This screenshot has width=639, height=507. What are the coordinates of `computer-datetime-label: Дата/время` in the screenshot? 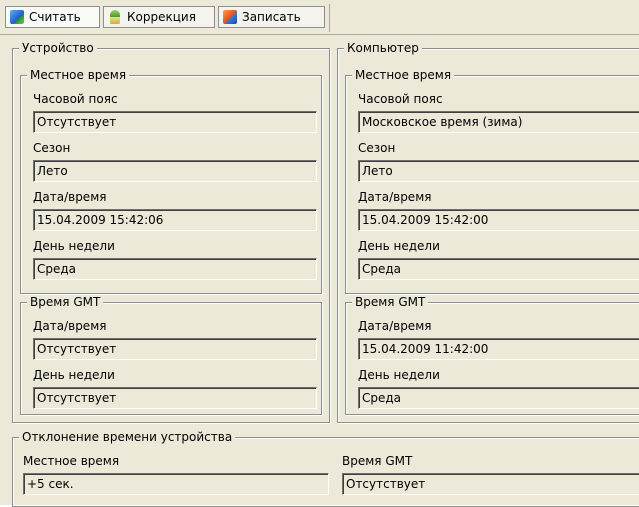 It's located at (395, 197).